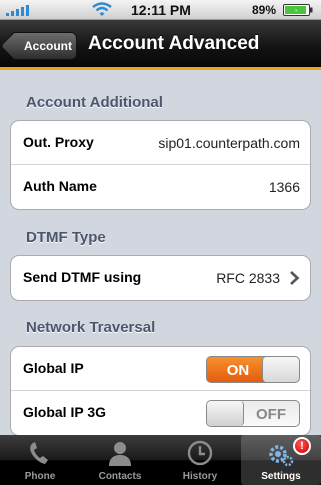  What do you see at coordinates (66, 237) in the screenshot?
I see `section-header-dtmf: DTMF Type` at bounding box center [66, 237].